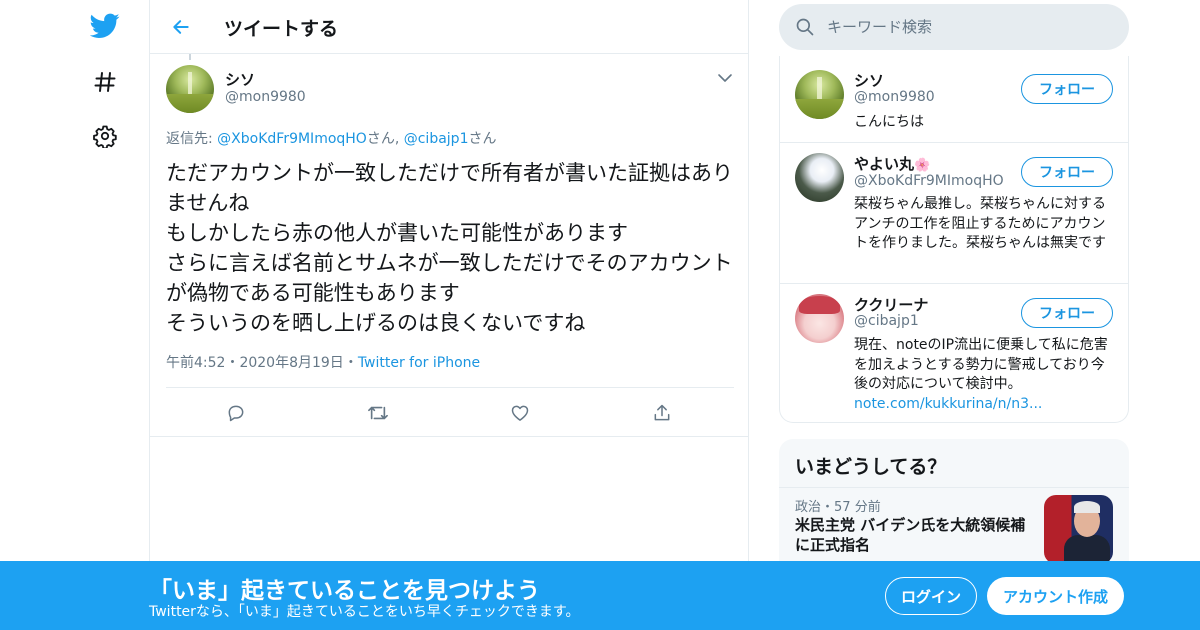 The width and height of the screenshot is (1200, 630). I want to click on user-bio: こんにちは, so click(889, 122).